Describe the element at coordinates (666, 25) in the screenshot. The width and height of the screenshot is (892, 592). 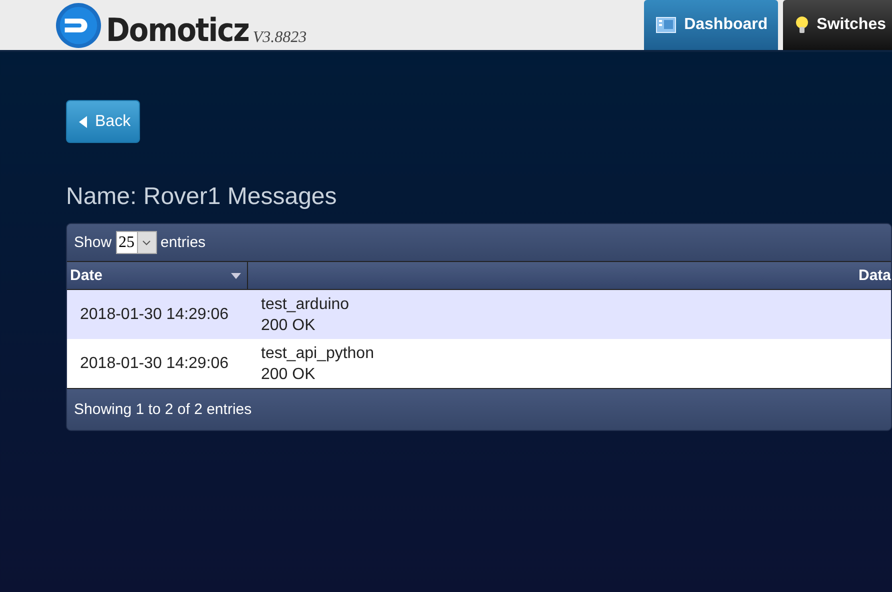
I see `dashboard-icon` at that location.